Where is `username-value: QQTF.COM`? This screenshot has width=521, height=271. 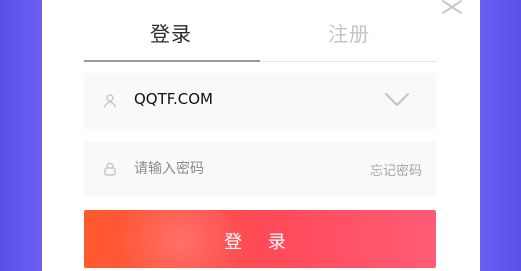
username-value: QQTF.COM is located at coordinates (173, 99).